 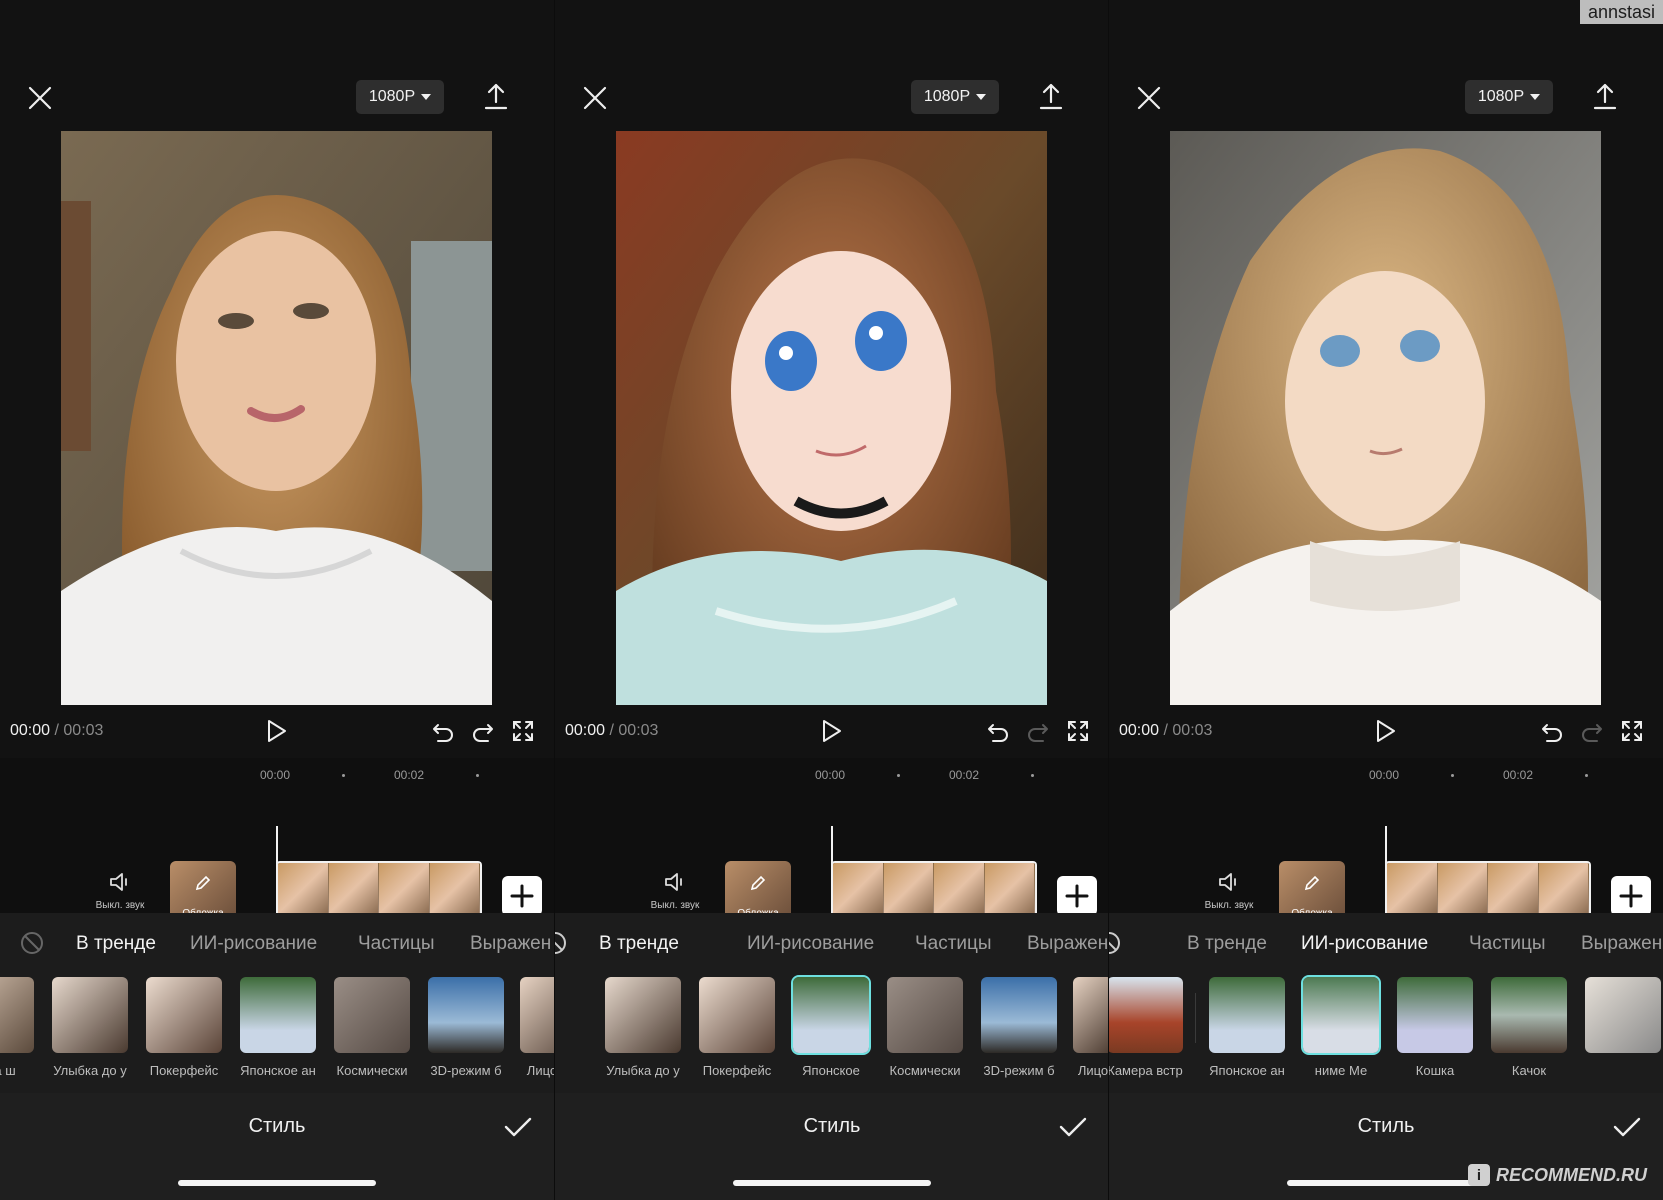 What do you see at coordinates (537, 1027) in the screenshot?
I see `effect-item: Лицо на ш` at bounding box center [537, 1027].